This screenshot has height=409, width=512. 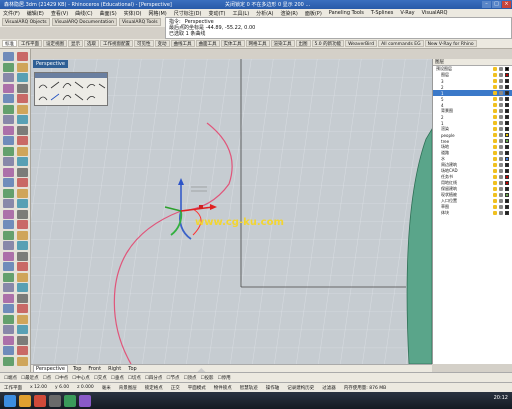 What do you see at coordinates (77, 369) in the screenshot?
I see `viewport-tab: Top` at bounding box center [77, 369].